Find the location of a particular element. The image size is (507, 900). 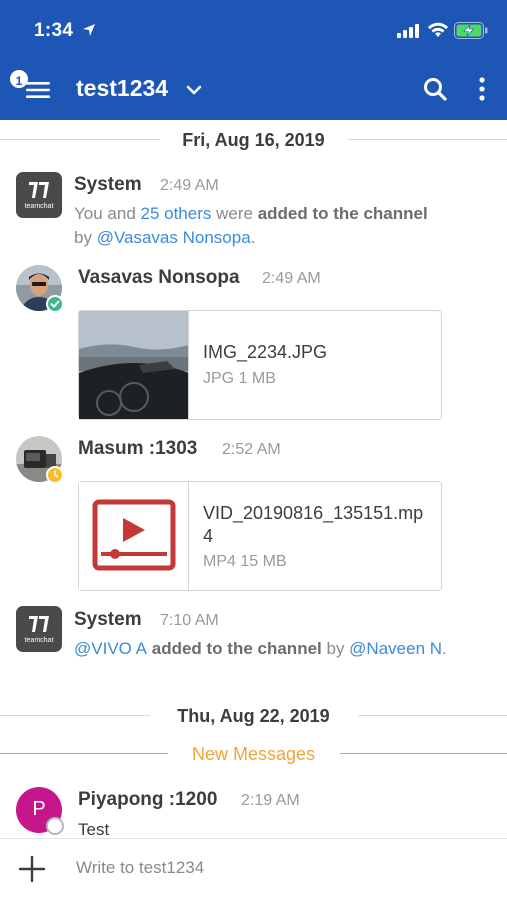

main-menu-button: 1 is located at coordinates (31, 86).